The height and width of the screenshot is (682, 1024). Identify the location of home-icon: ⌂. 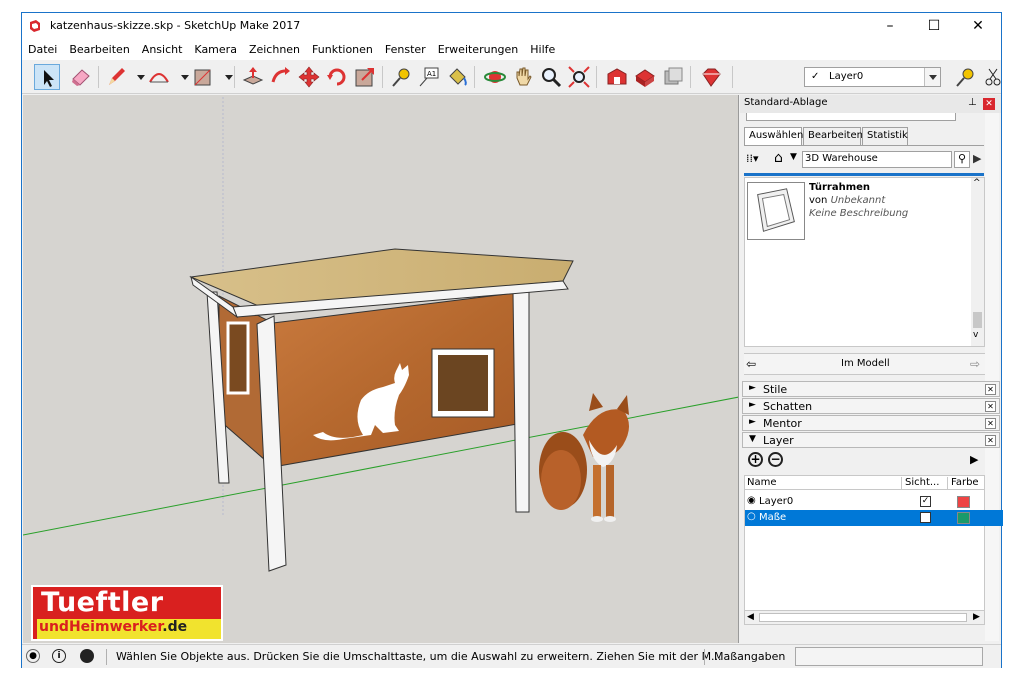
(778, 158).